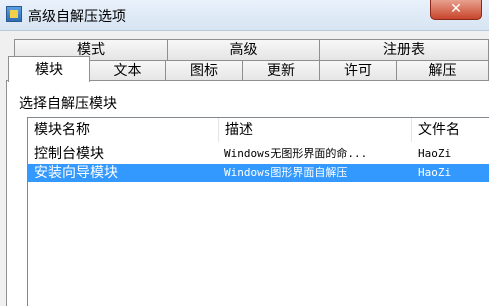  What do you see at coordinates (204, 71) in the screenshot?
I see `tab-icon: 图标` at bounding box center [204, 71].